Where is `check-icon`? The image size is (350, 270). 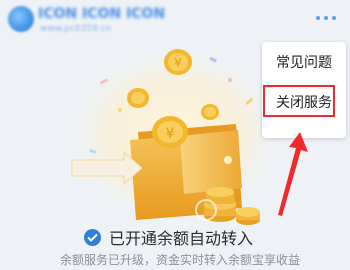
check-icon is located at coordinates (92, 237).